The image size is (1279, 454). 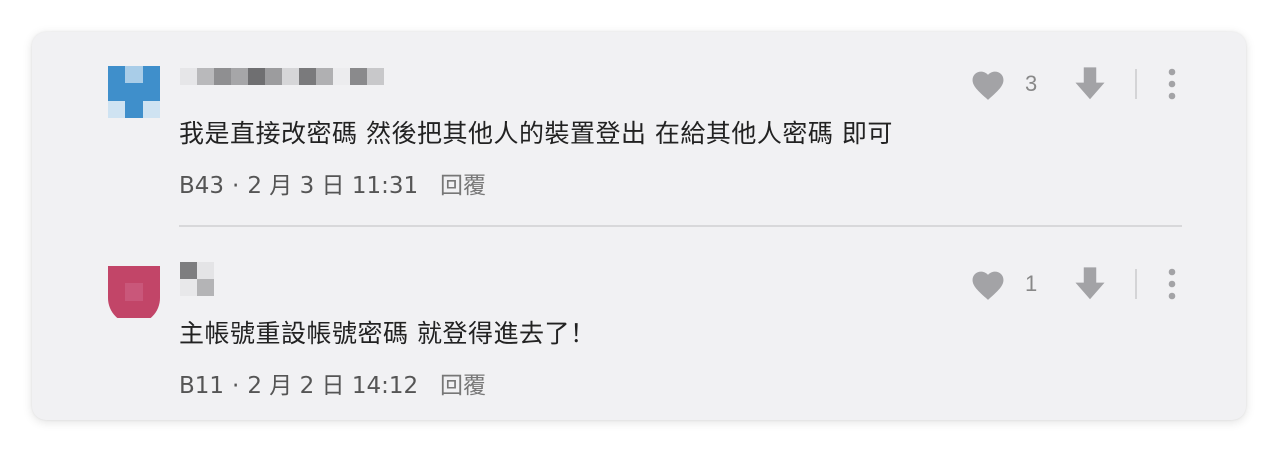 I want to click on comment-divider, so click(x=680, y=226).